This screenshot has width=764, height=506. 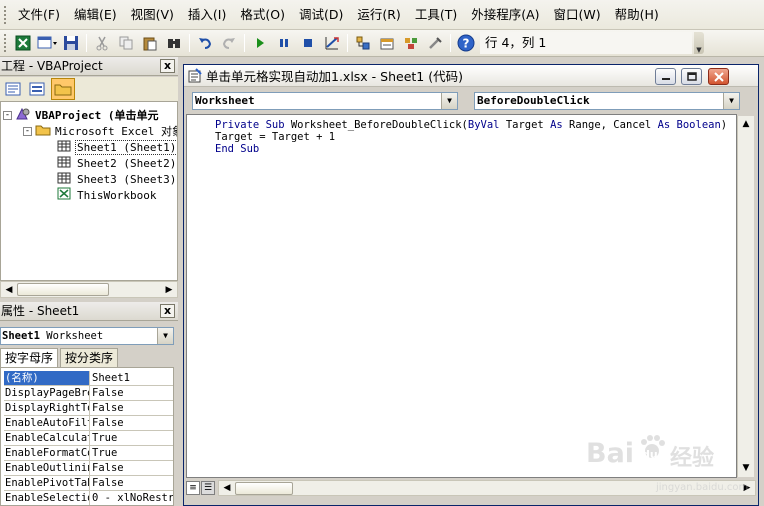 What do you see at coordinates (29, 357) in the screenshot?
I see `tab-alphabetic: 按字母序` at bounding box center [29, 357].